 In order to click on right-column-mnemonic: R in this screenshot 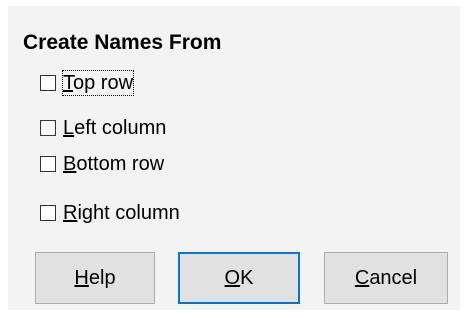, I will do `click(70, 213)`.